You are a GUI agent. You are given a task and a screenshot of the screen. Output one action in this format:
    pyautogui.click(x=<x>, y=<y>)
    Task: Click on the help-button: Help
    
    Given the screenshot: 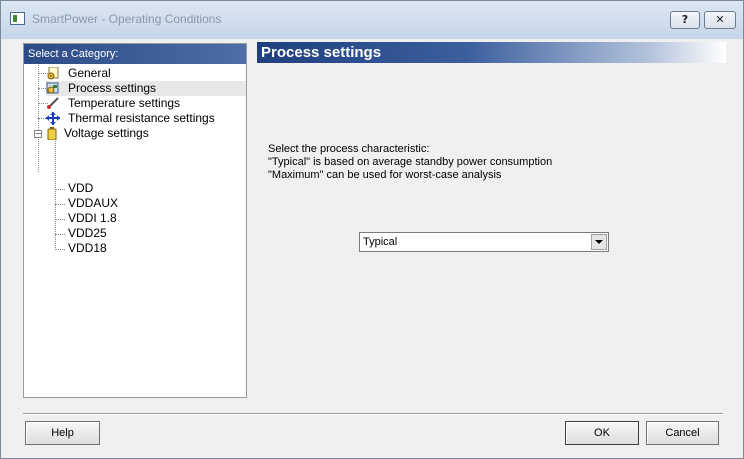 What is the action you would take?
    pyautogui.click(x=62, y=433)
    